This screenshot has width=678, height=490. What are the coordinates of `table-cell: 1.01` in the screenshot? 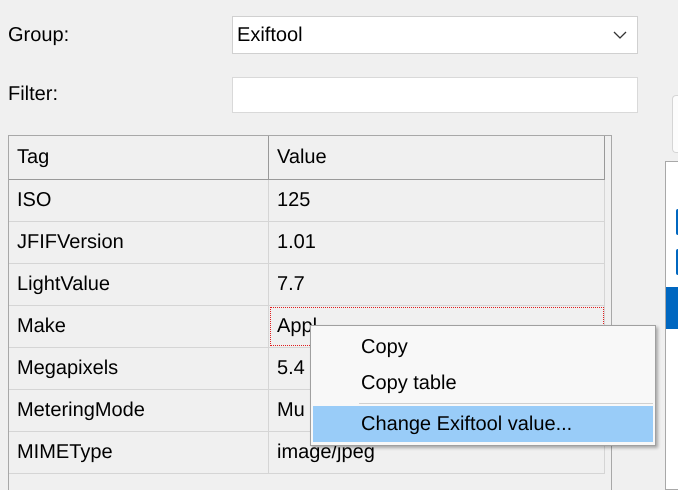 It's located at (437, 243).